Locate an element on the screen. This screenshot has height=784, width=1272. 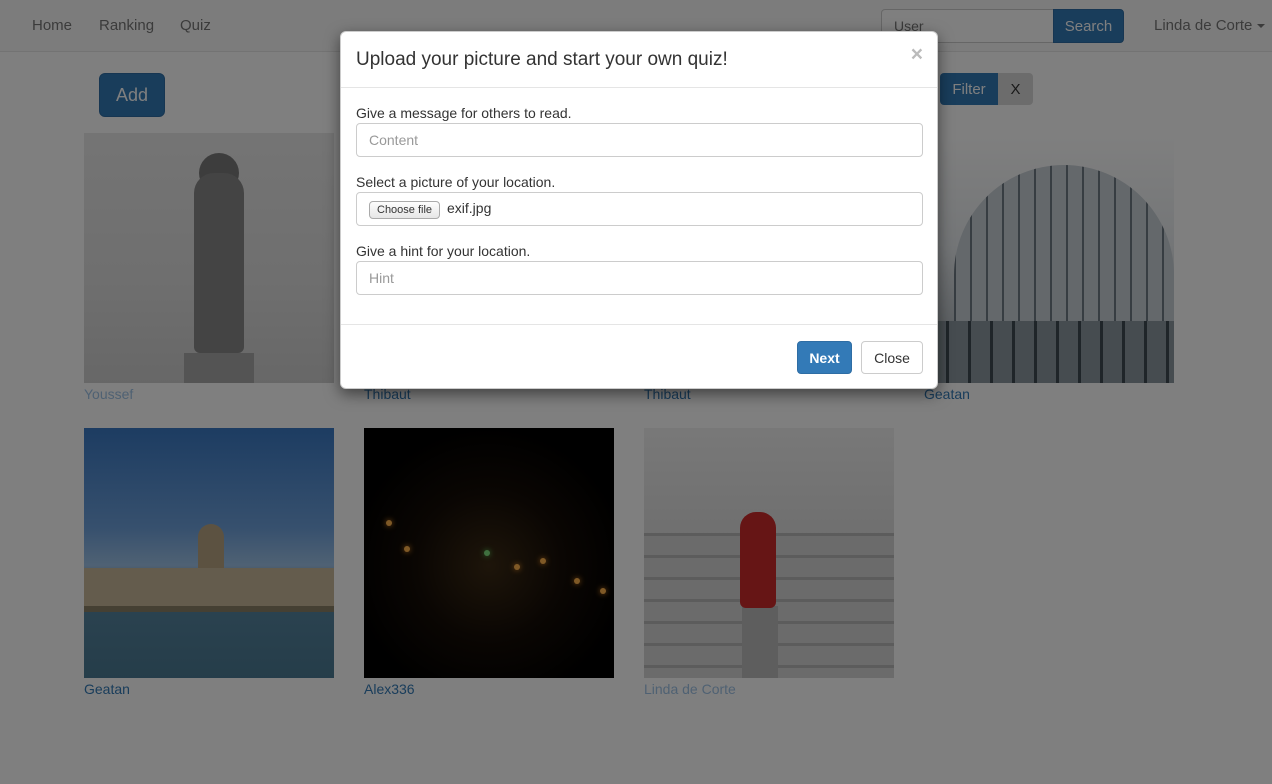
message-input is located at coordinates (639, 140).